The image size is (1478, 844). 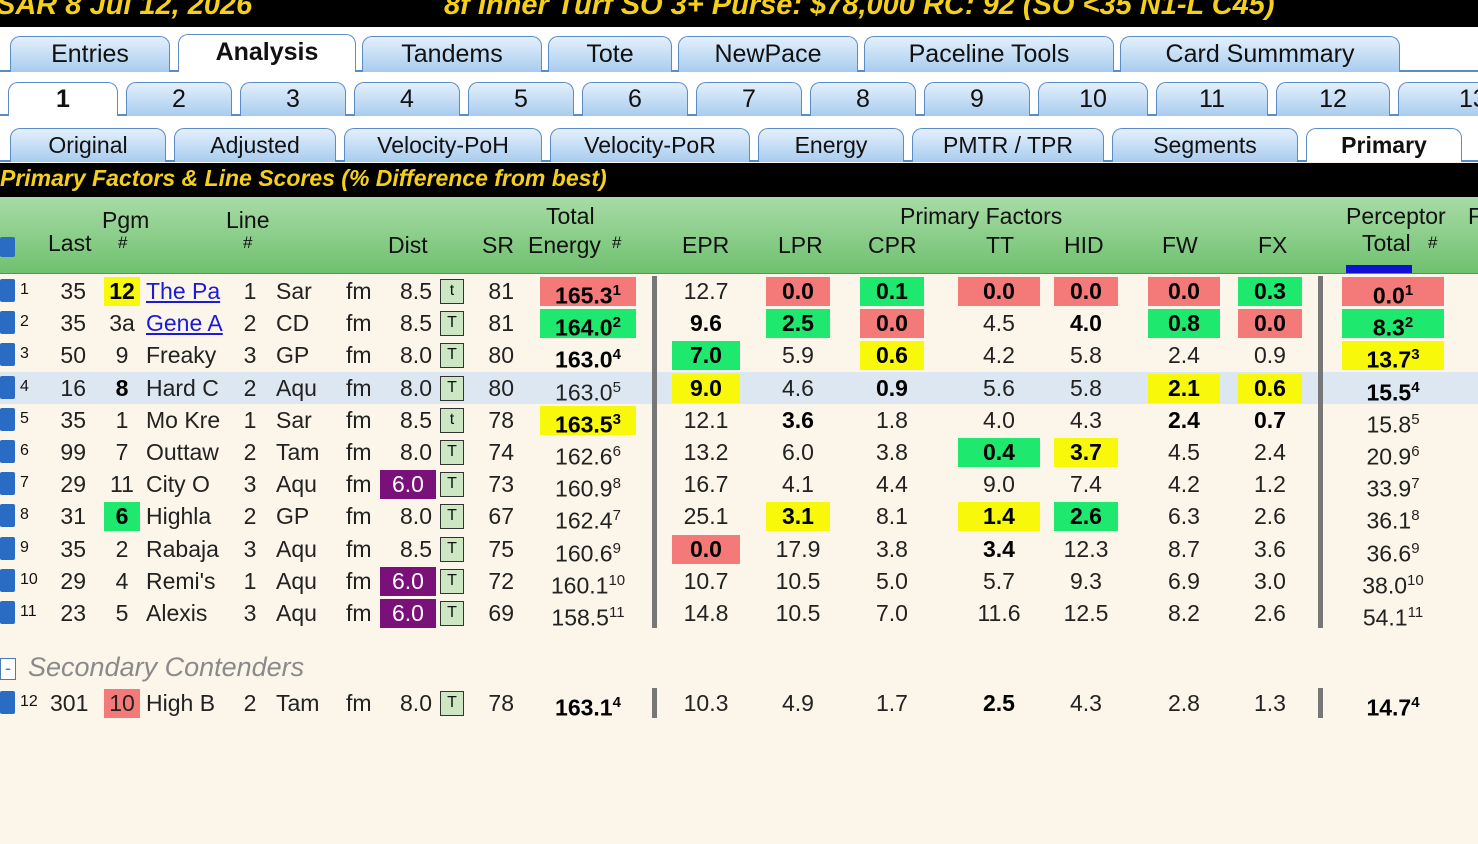 I want to click on tab-race-13: 13, so click(x=1438, y=99).